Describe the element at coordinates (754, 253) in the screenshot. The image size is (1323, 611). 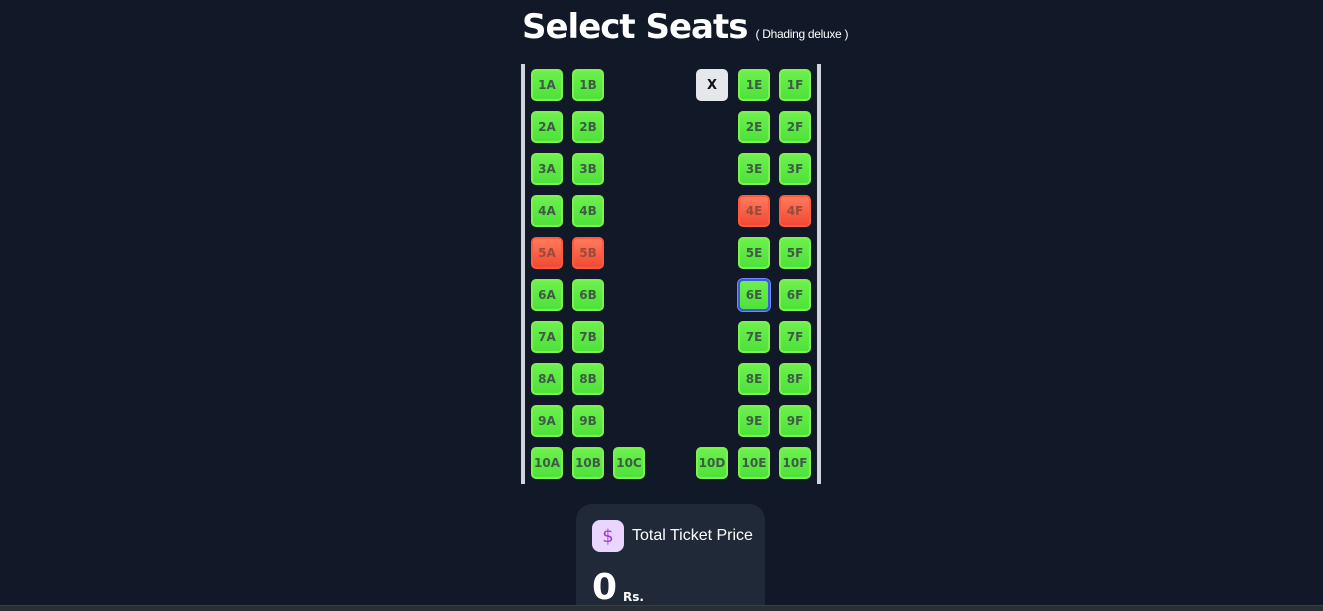
I see `seat-5e: 5E` at that location.